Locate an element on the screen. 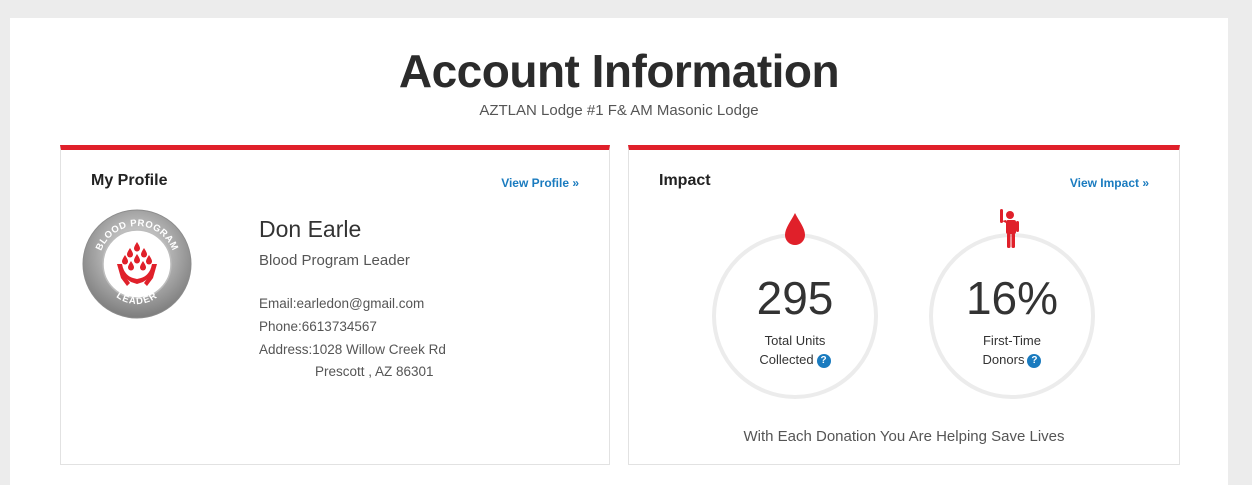 This screenshot has height=485, width=1252. blood-program-leader-badge-icon: BLOOD PROGRAM LEADER is located at coordinates (137, 264).